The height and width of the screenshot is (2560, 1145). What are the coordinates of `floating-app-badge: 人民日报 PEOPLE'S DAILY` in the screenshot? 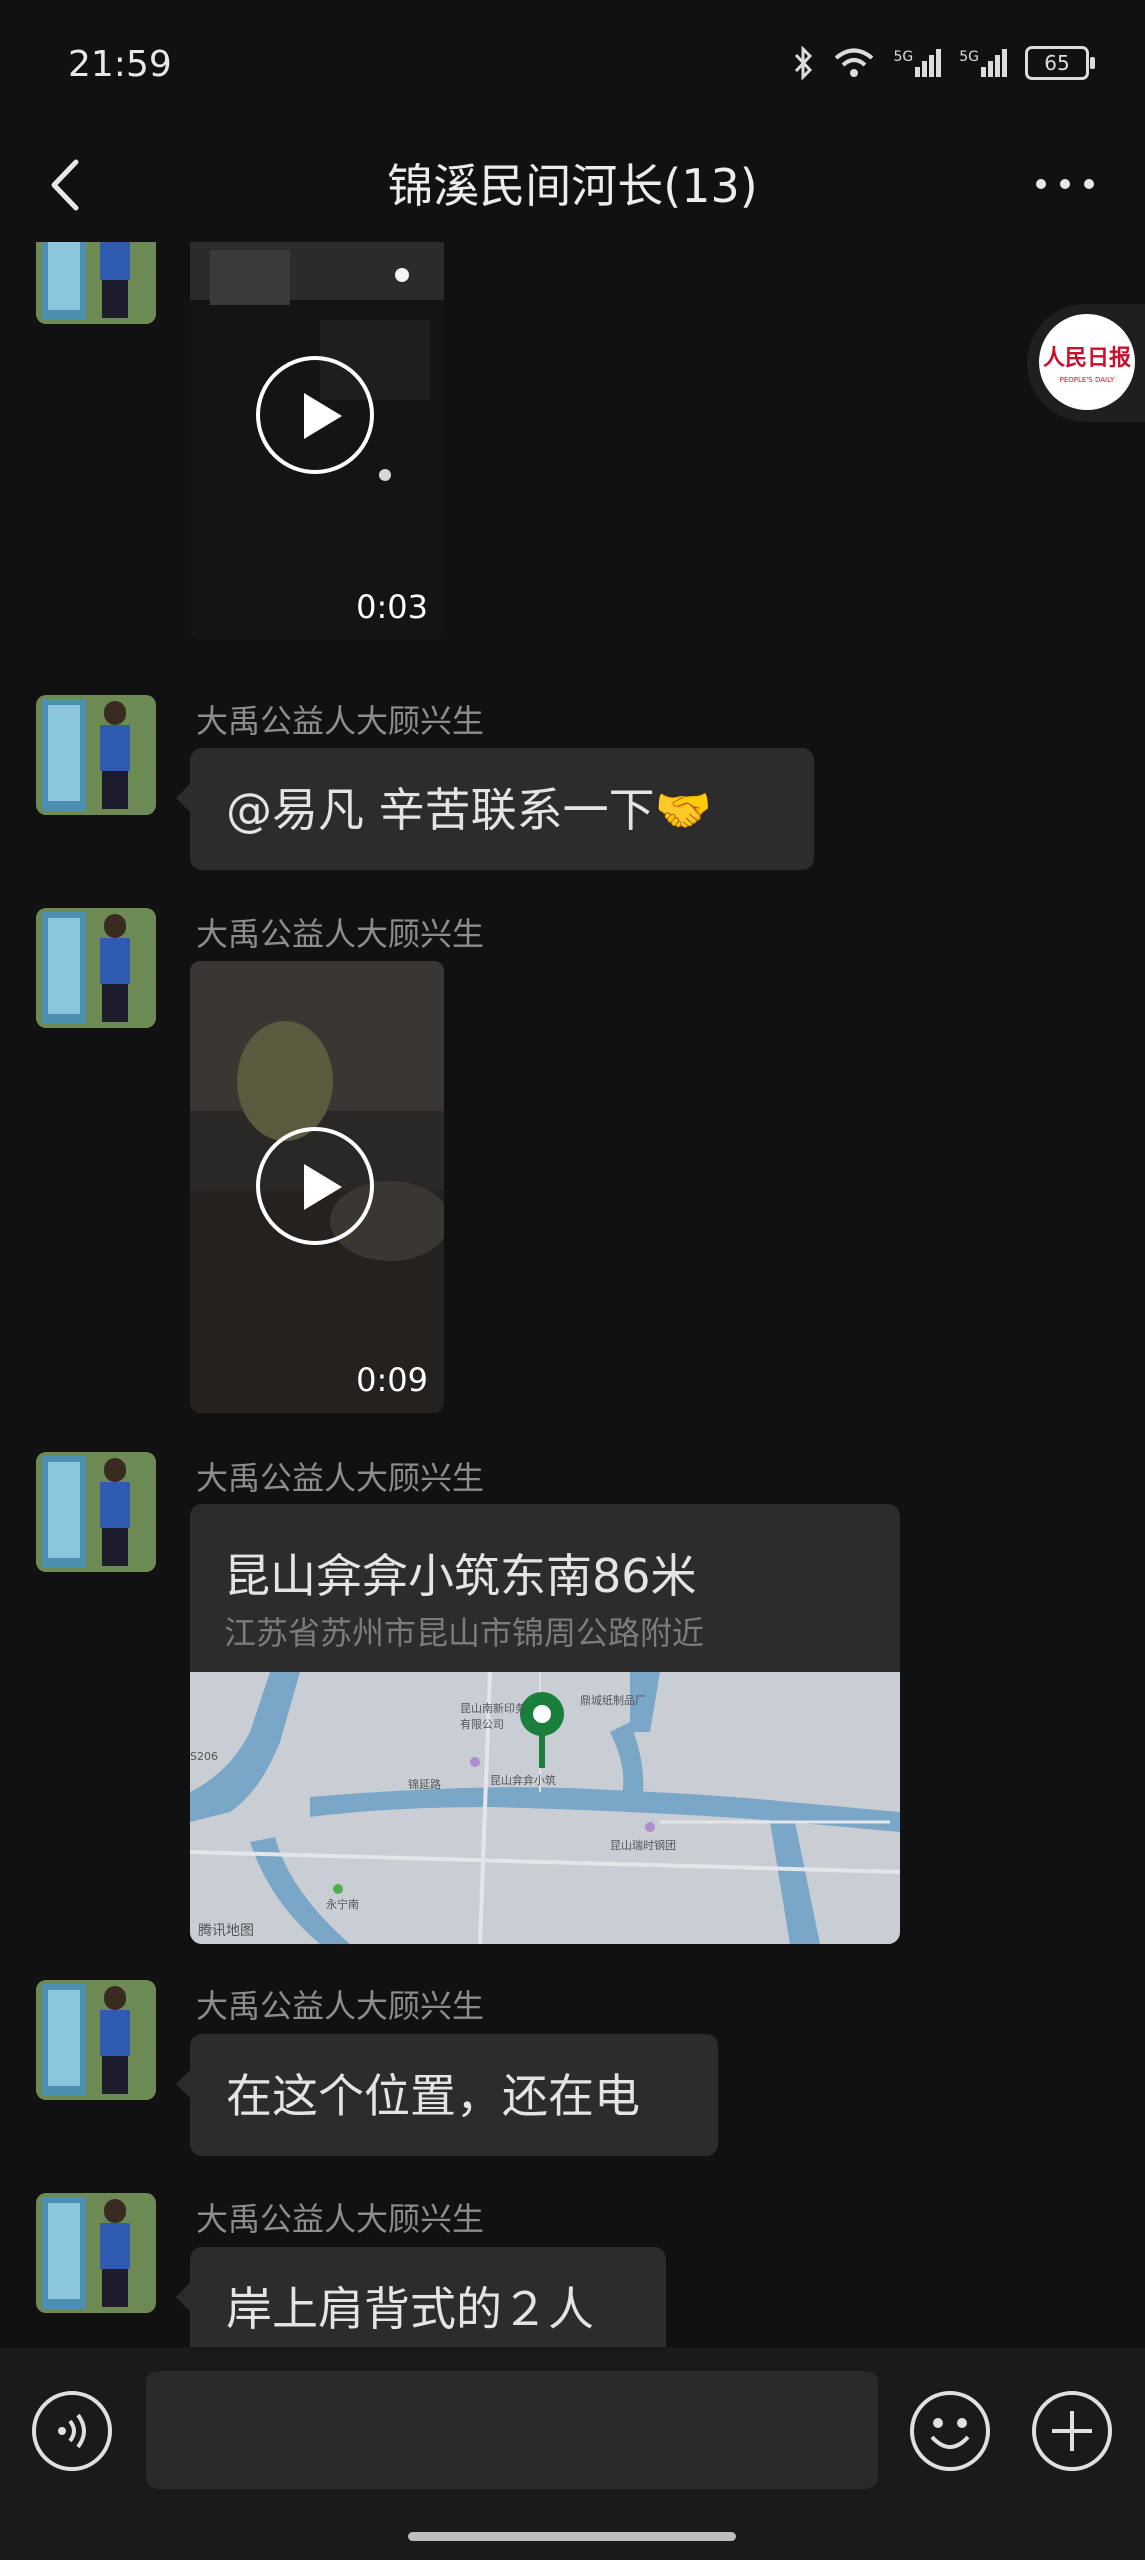 It's located at (1086, 363).